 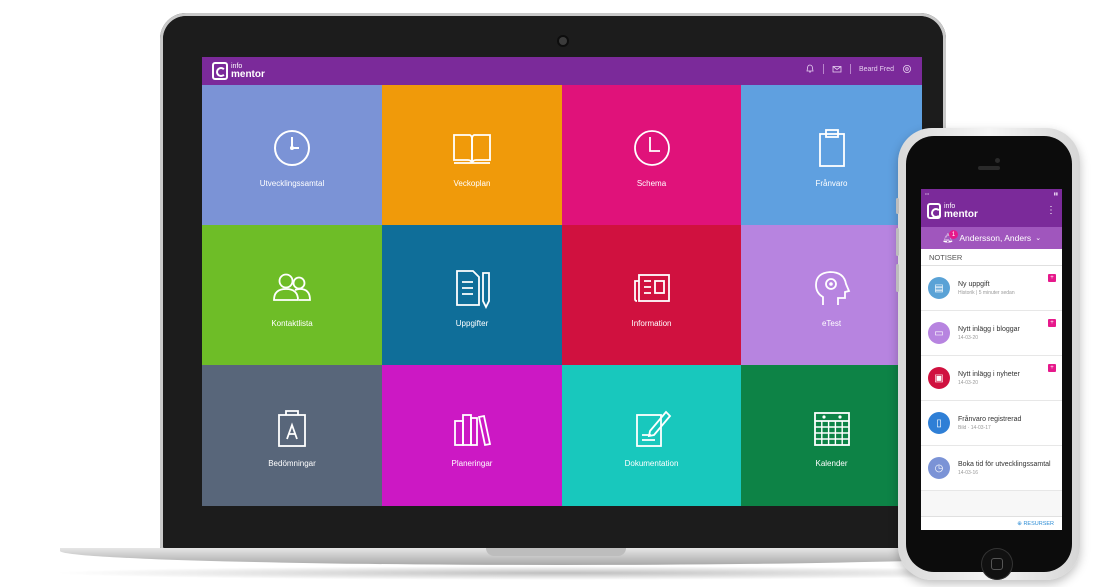 What do you see at coordinates (832, 287) in the screenshot?
I see `head-gear-icon` at bounding box center [832, 287].